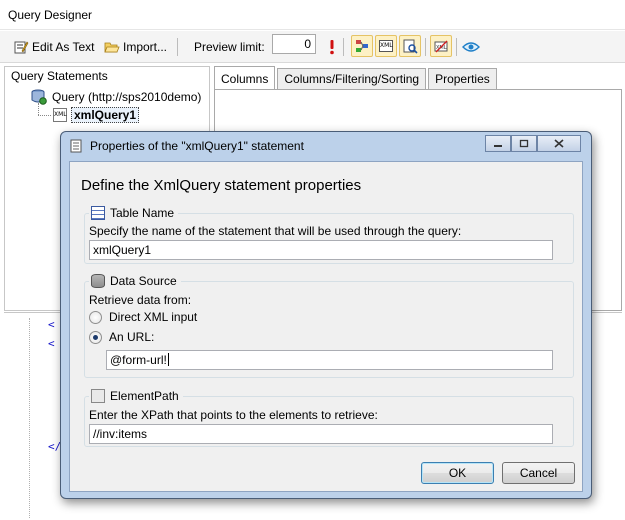 This screenshot has height=520, width=625. I want to click on close-icon, so click(559, 143).